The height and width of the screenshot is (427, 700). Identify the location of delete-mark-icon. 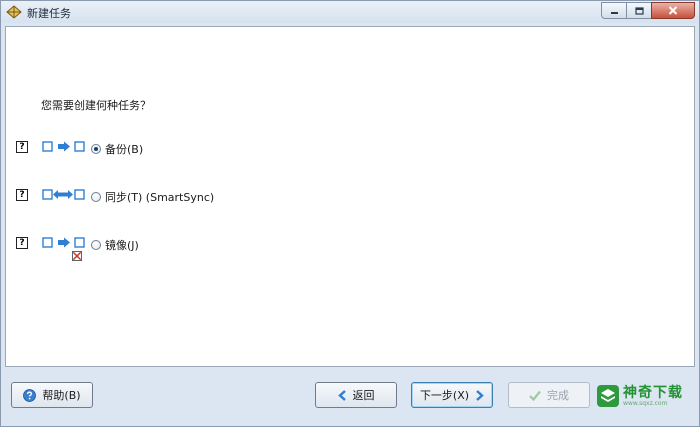
(77, 256).